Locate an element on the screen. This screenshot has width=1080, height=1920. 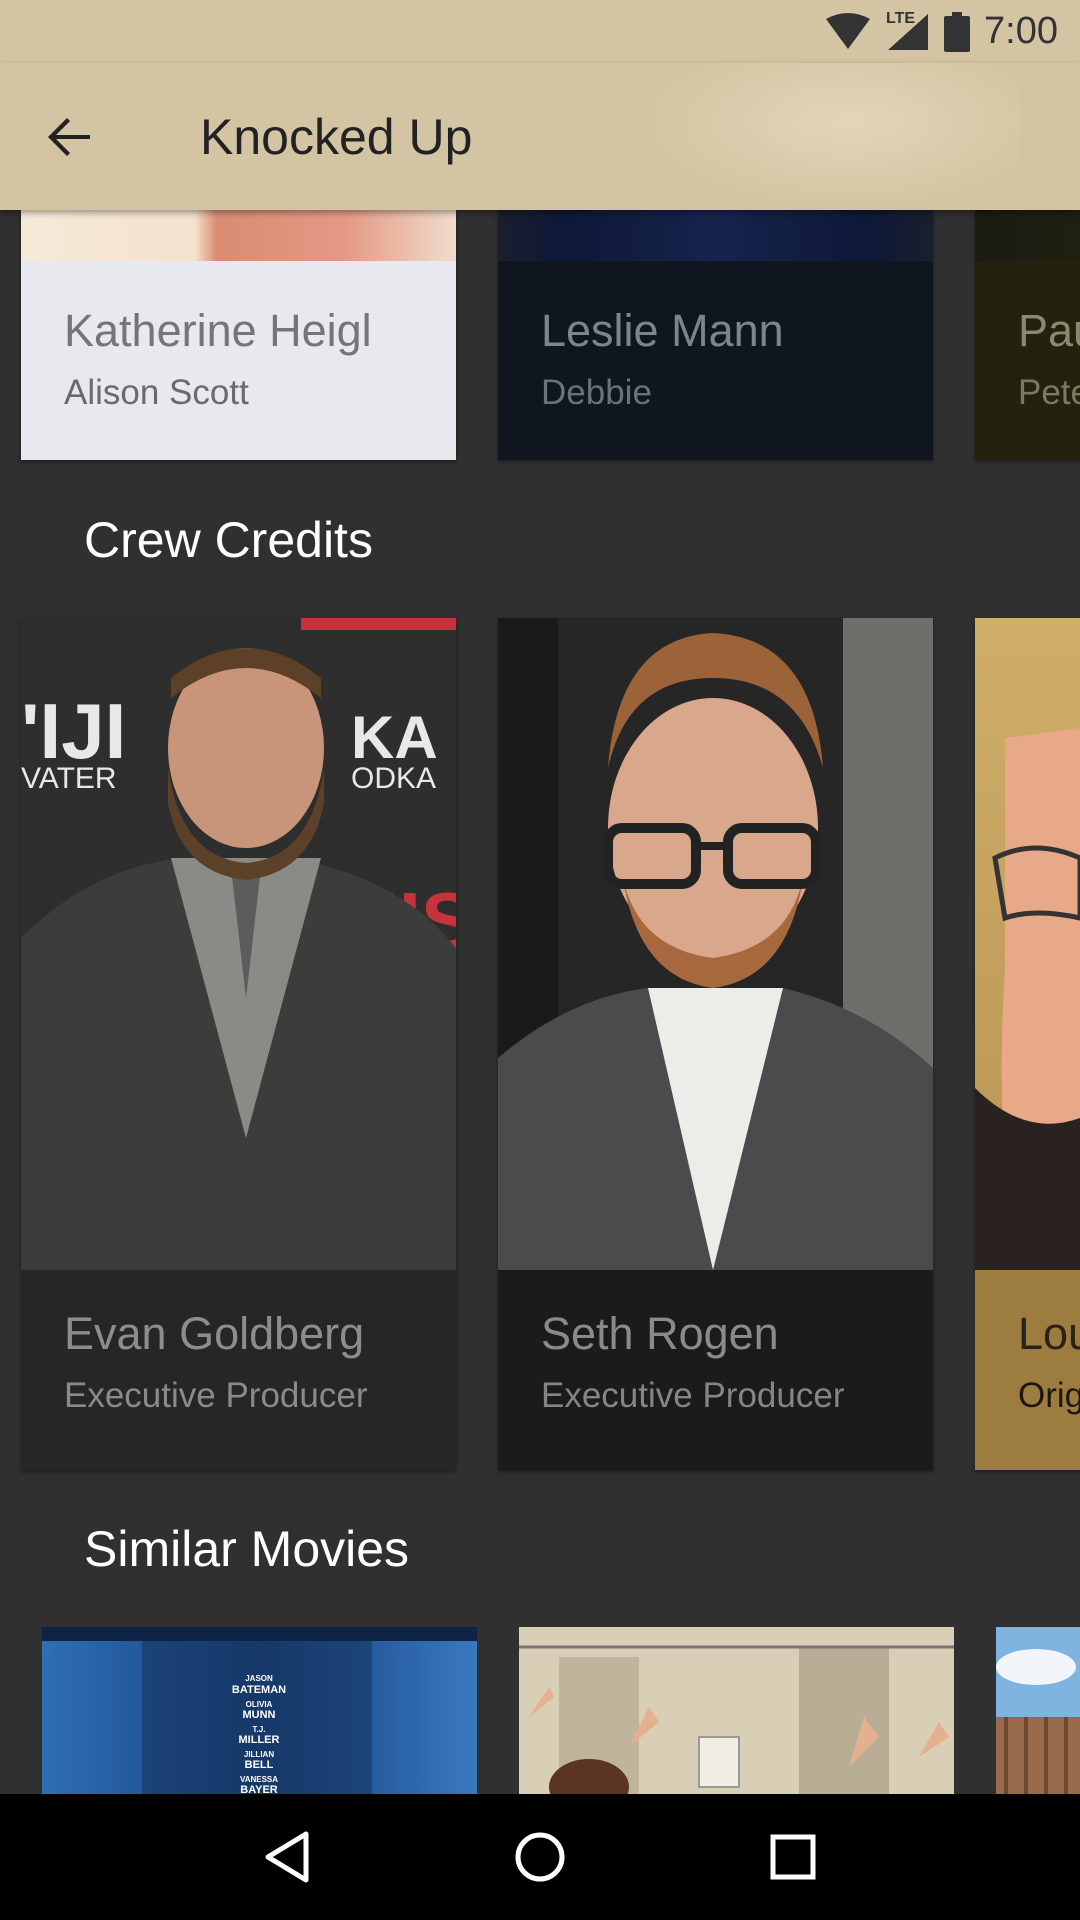
nav-home-icon is located at coordinates (540, 1857).